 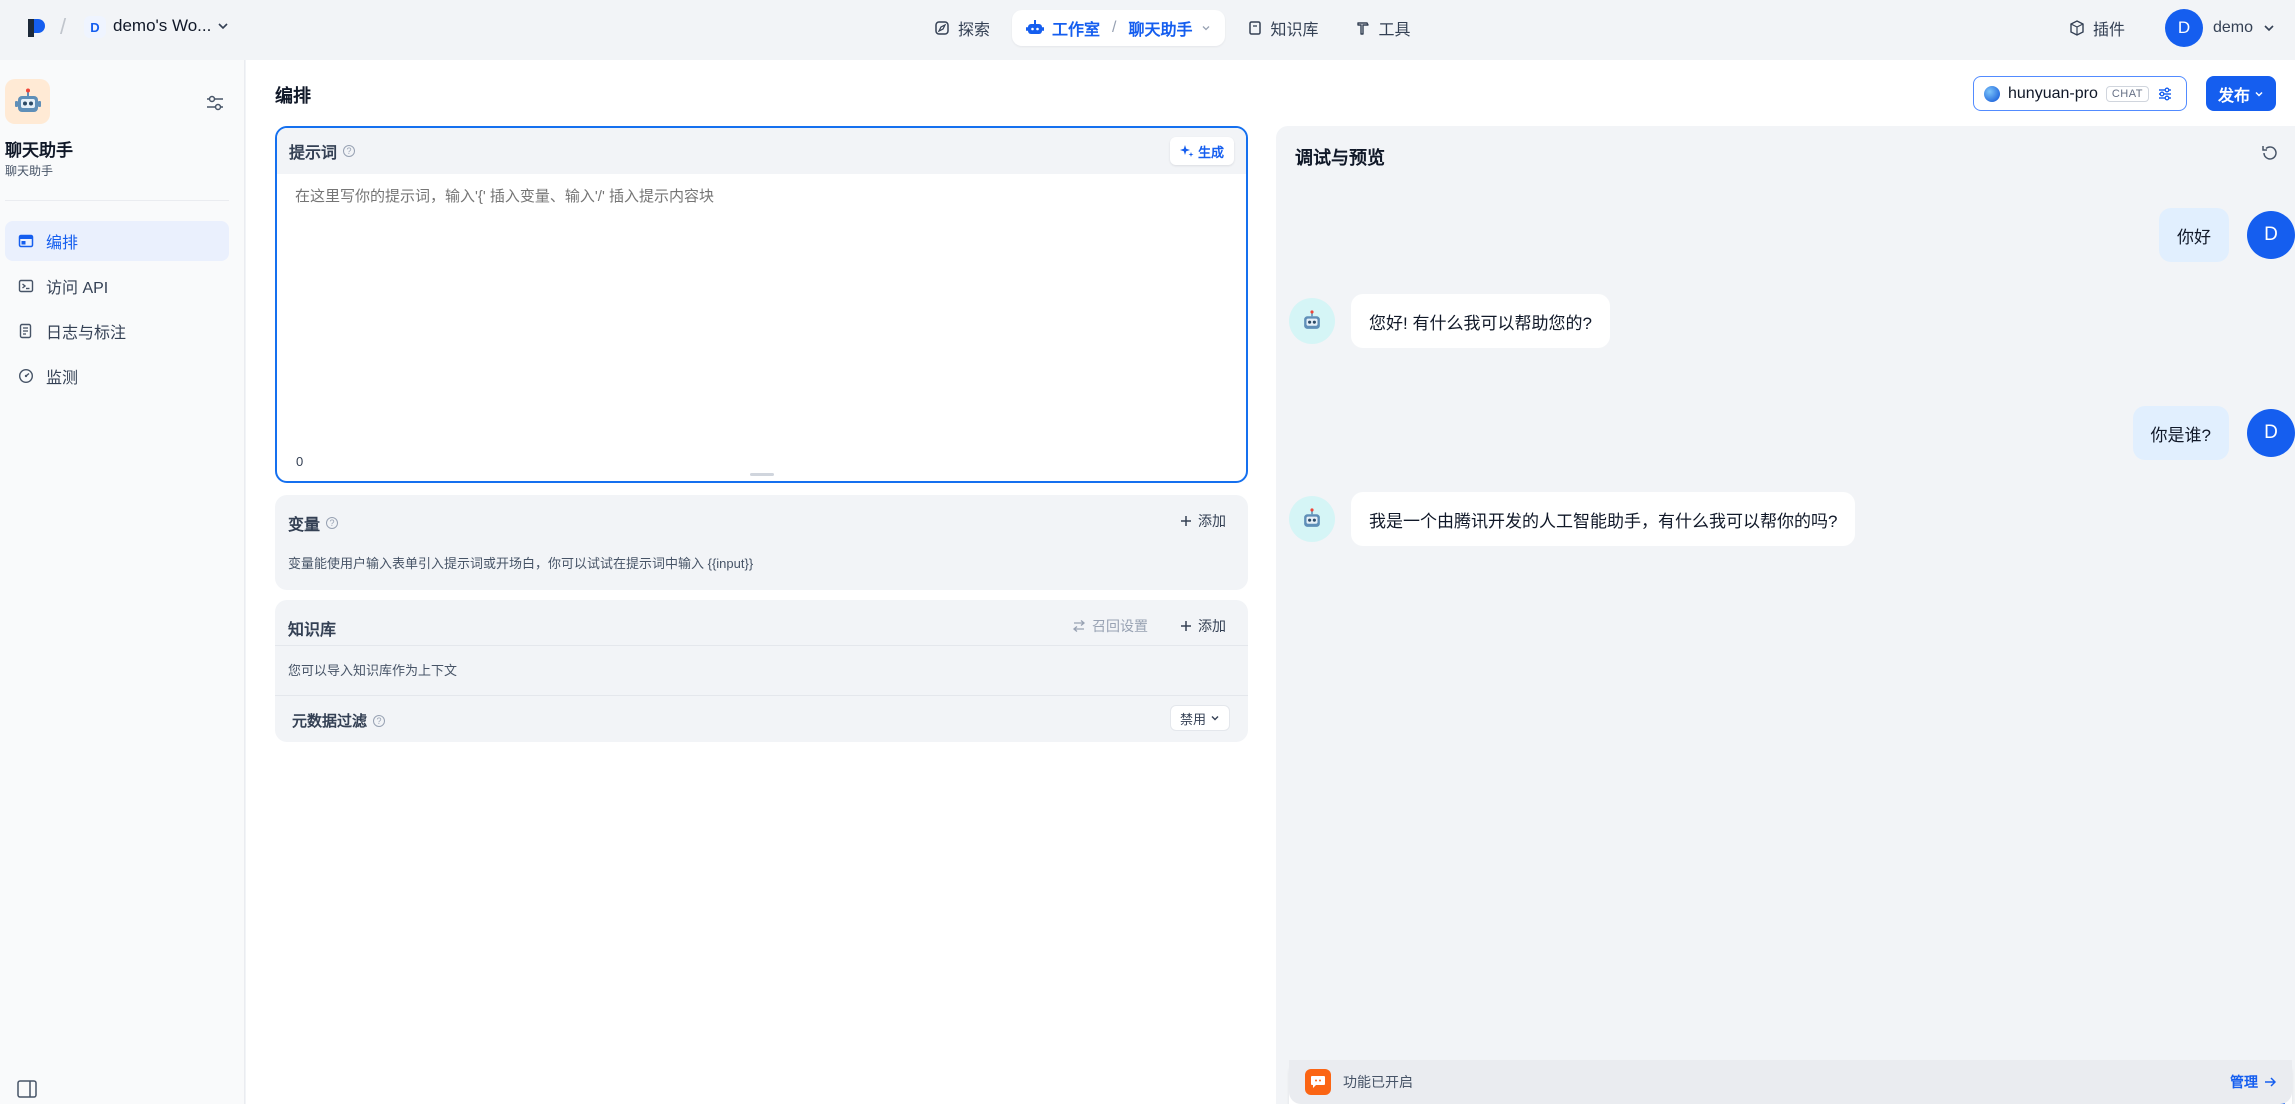 What do you see at coordinates (36, 28) in the screenshot?
I see `dify-logo-icon` at bounding box center [36, 28].